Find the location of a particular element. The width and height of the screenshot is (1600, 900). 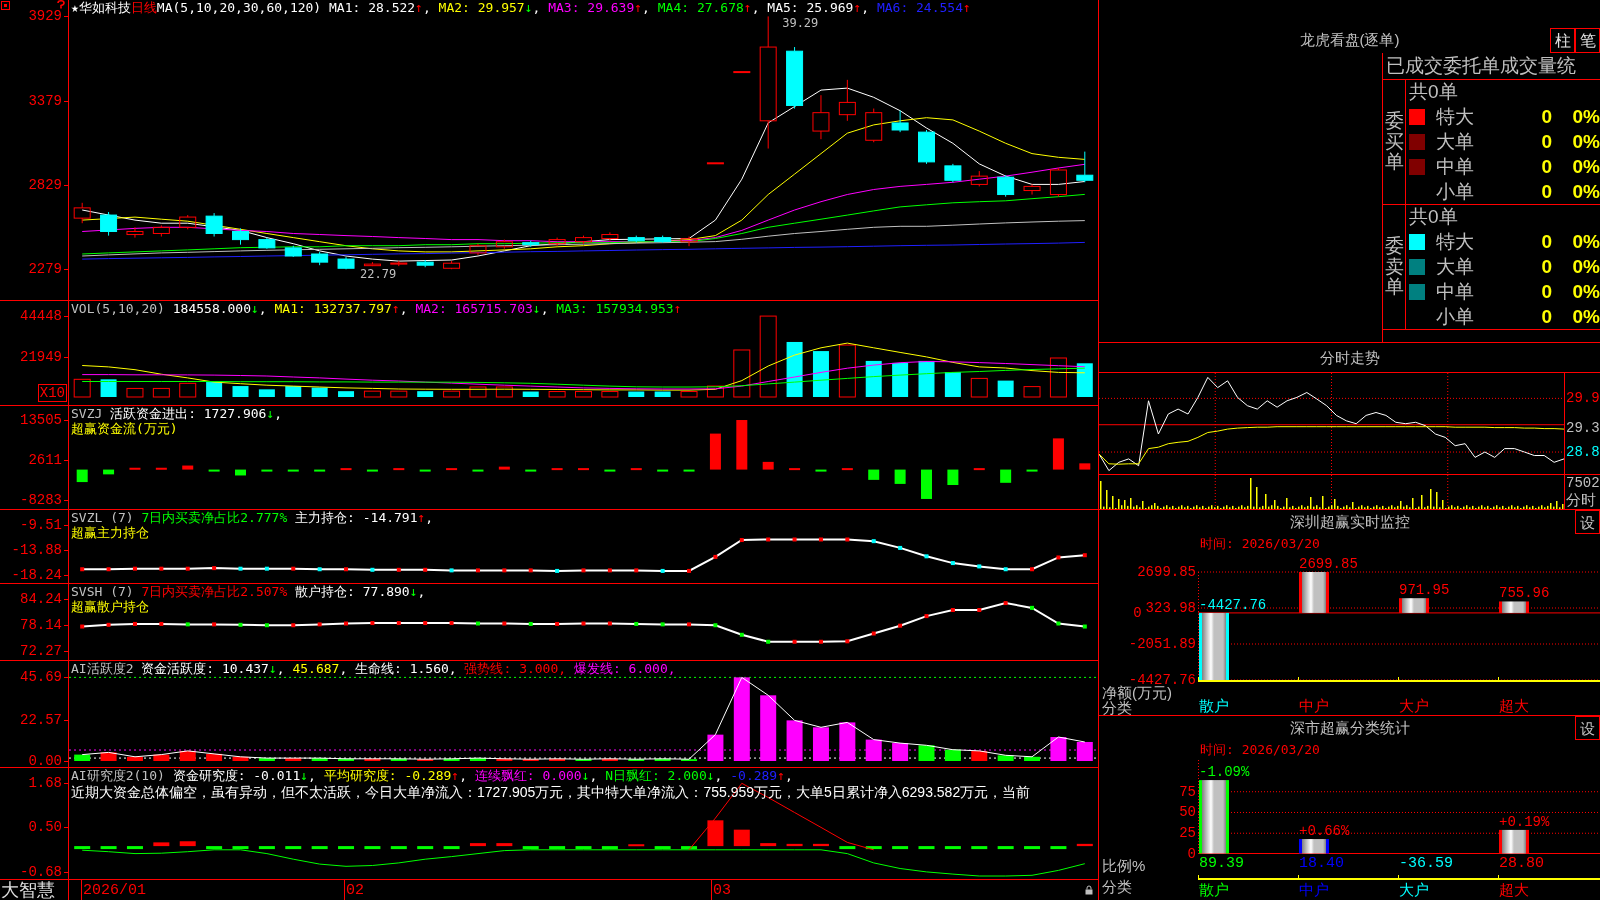

order-size-label: 大单 is located at coordinates (1455, 267).